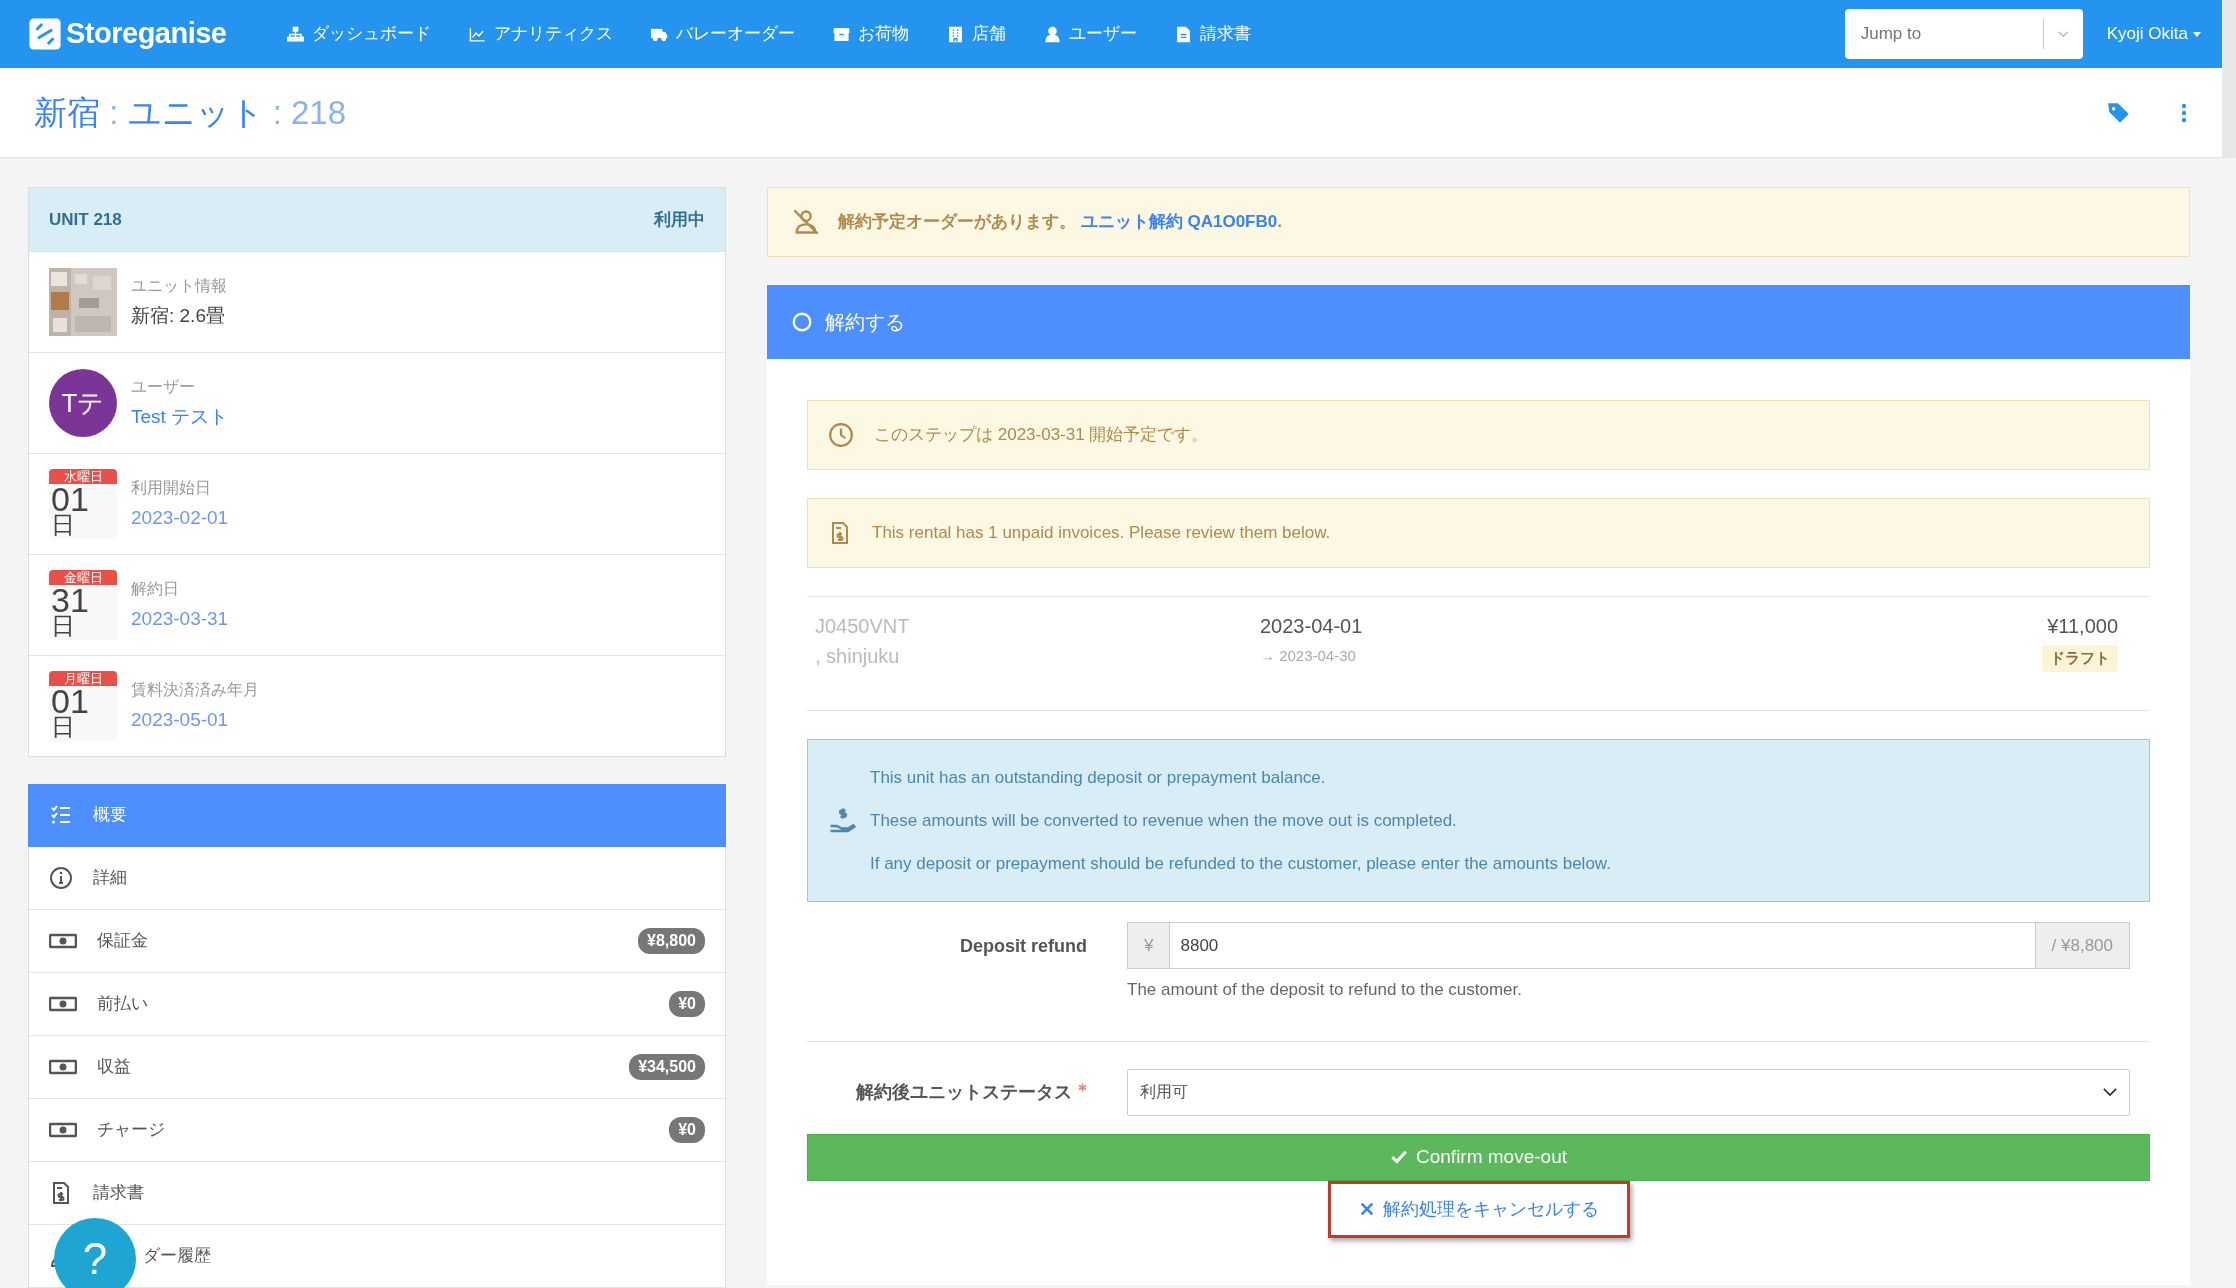 The width and height of the screenshot is (2236, 1288). Describe the element at coordinates (806, 222) in the screenshot. I see `user-off-icon` at that location.